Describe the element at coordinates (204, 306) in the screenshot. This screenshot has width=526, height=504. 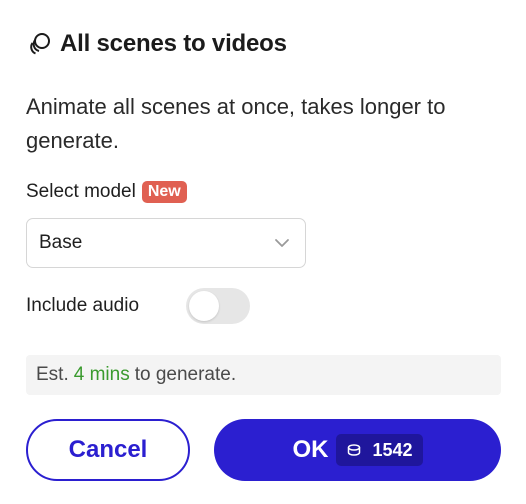
I see `toggle-knob` at that location.